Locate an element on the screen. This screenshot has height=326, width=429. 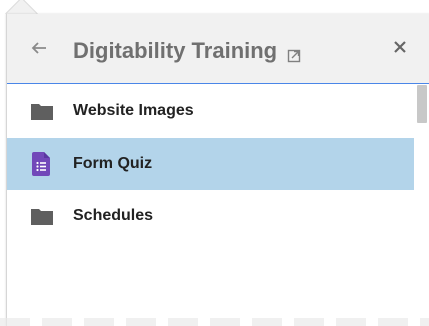
list-item-label: Website Images is located at coordinates (133, 110).